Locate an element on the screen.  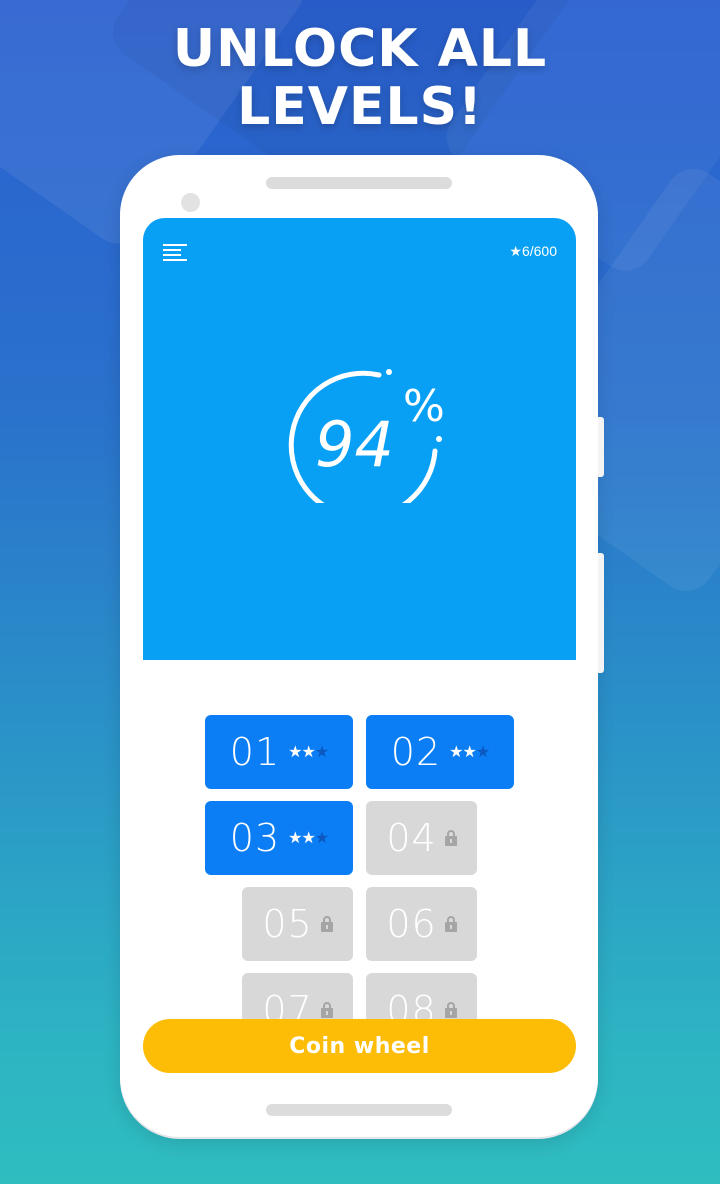
level-number: 02 is located at coordinates (416, 752).